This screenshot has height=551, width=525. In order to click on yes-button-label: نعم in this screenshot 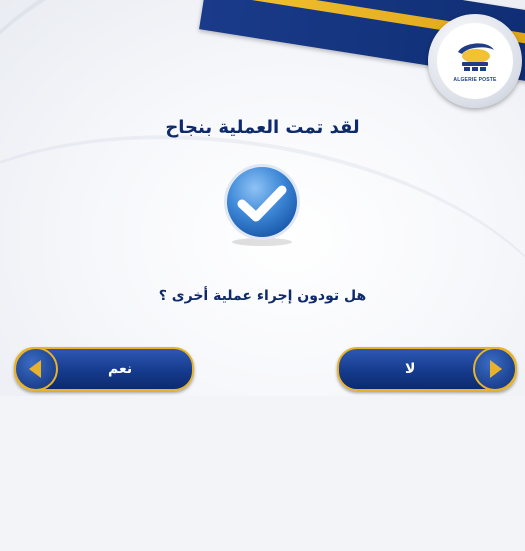, I will do `click(120, 369)`.